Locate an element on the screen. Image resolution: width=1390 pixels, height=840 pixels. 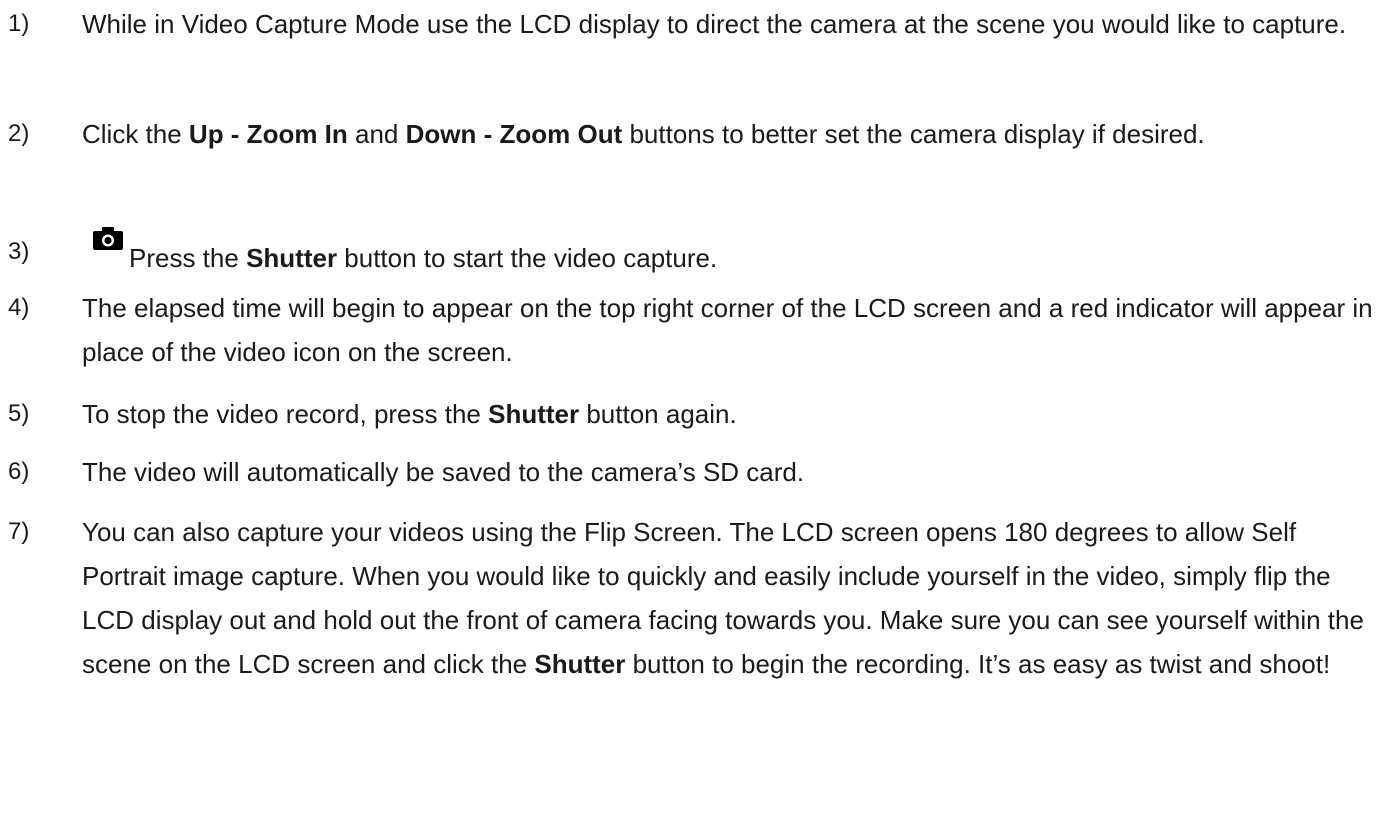
camera-icon is located at coordinates (108, 238).